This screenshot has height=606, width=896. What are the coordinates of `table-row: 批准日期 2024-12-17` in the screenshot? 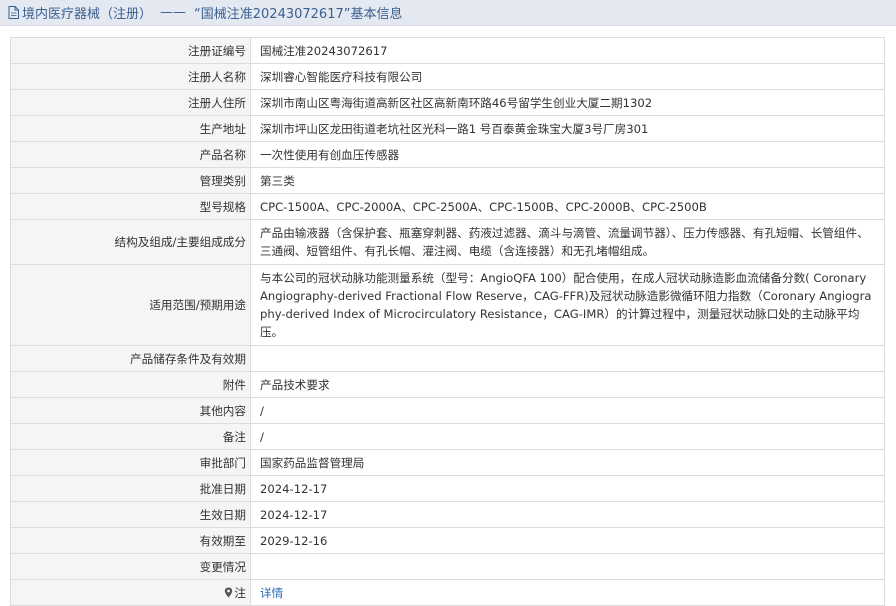 It's located at (447, 488).